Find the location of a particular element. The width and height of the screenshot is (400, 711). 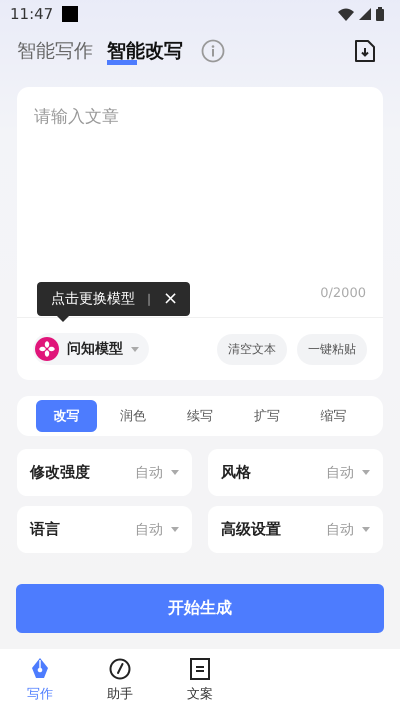

mode-tab: 扩写 is located at coordinates (267, 416).